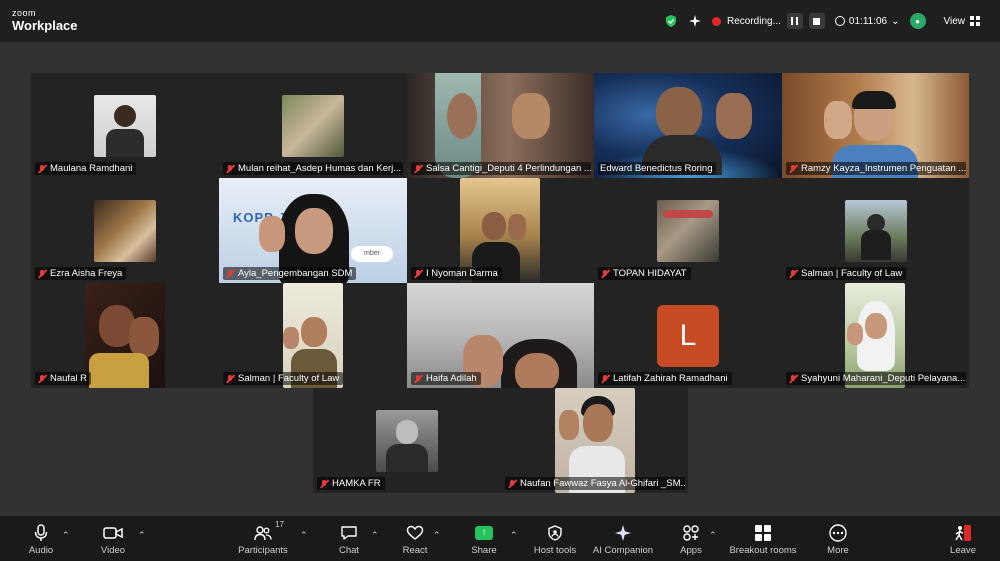  Describe the element at coordinates (349, 532) in the screenshot. I see `chat-bubble-icon` at that location.